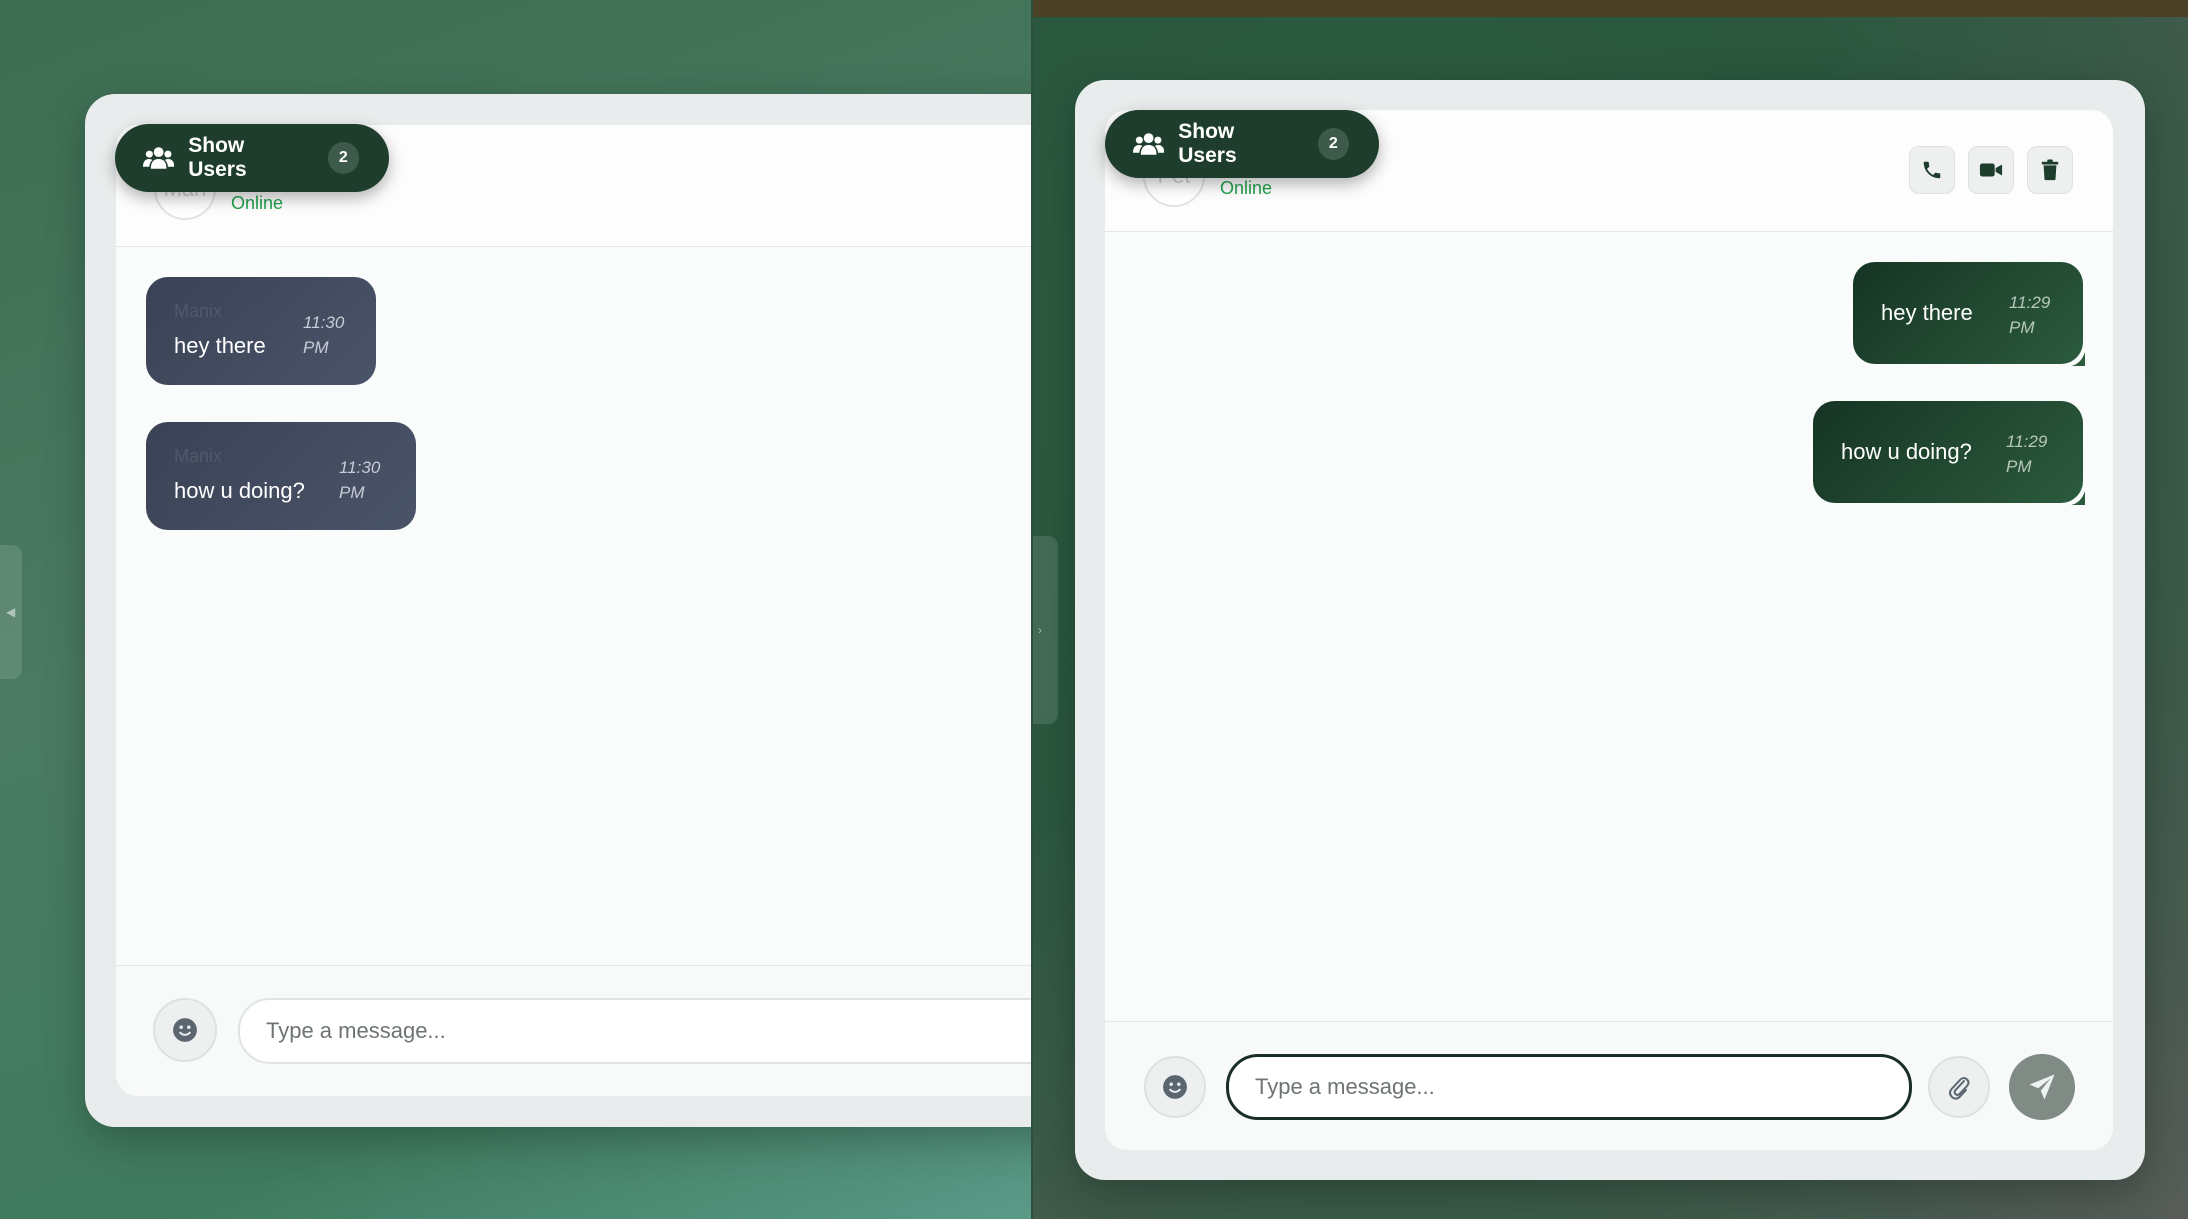  I want to click on right-sidebar-toggle: ›, so click(1045, 630).